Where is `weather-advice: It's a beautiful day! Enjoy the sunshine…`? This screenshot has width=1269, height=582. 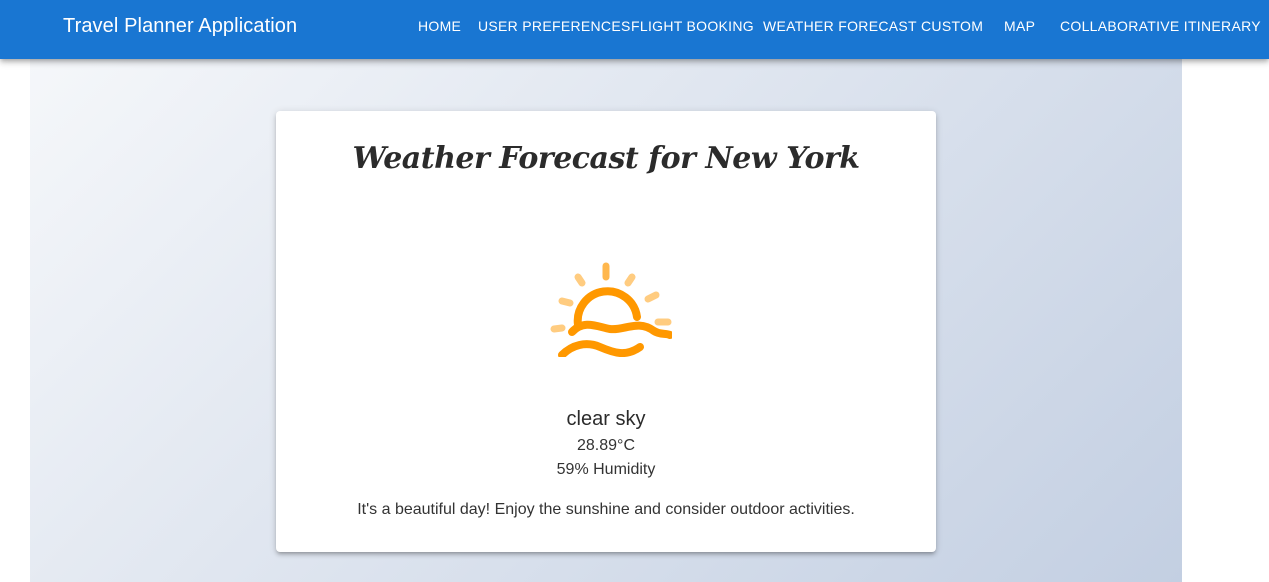
weather-advice: It's a beautiful day! Enjoy the sunshine… is located at coordinates (606, 509).